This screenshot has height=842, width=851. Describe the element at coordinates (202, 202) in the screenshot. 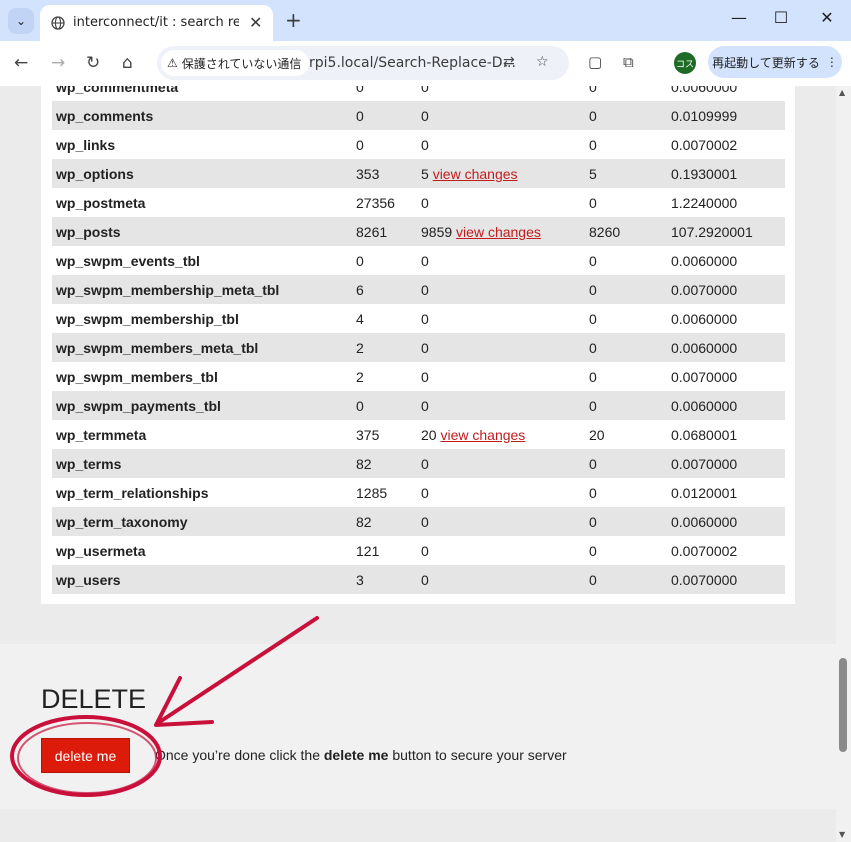

I see `table-name-cell: wp_postmeta` at that location.